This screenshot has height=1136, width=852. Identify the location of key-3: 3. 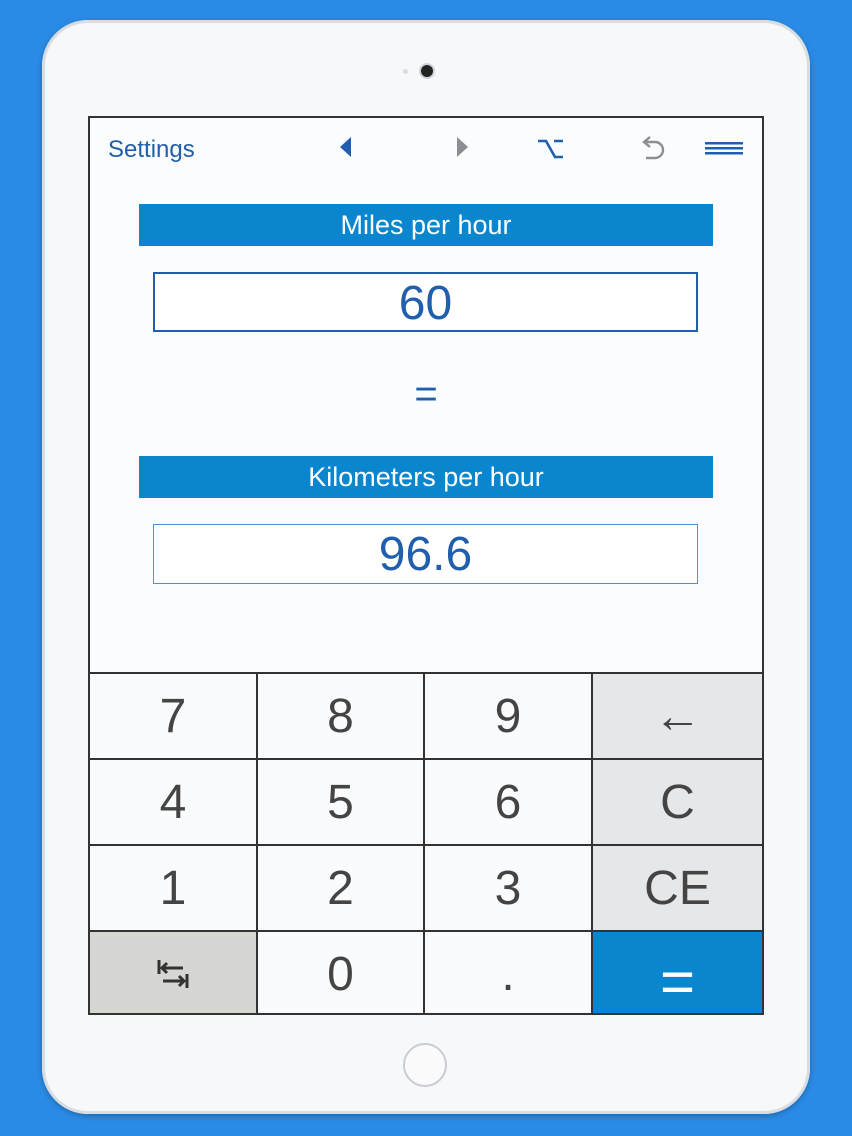
(509, 889).